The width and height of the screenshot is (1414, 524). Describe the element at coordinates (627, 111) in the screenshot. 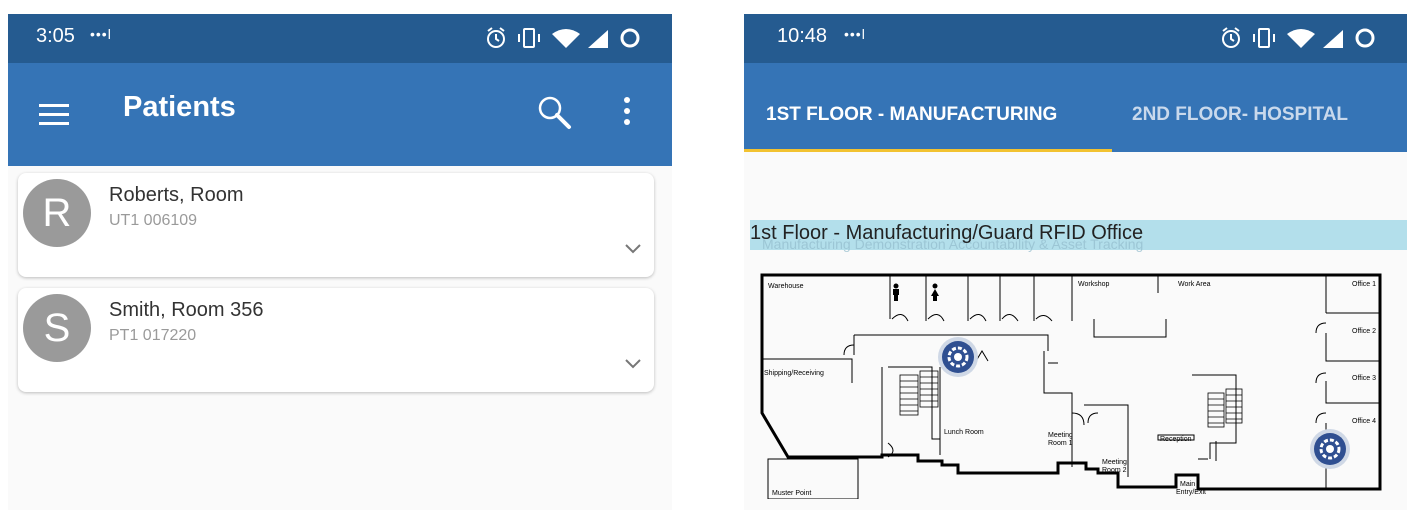

I see `more-options-icon` at that location.